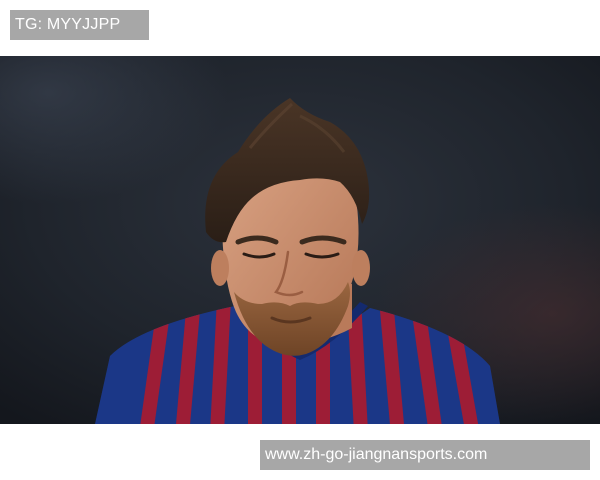 Image resolution: width=600 pixels, height=480 pixels. Describe the element at coordinates (68, 24) in the screenshot. I see `watermark-tag-text: TG: MYYJJPP` at that location.